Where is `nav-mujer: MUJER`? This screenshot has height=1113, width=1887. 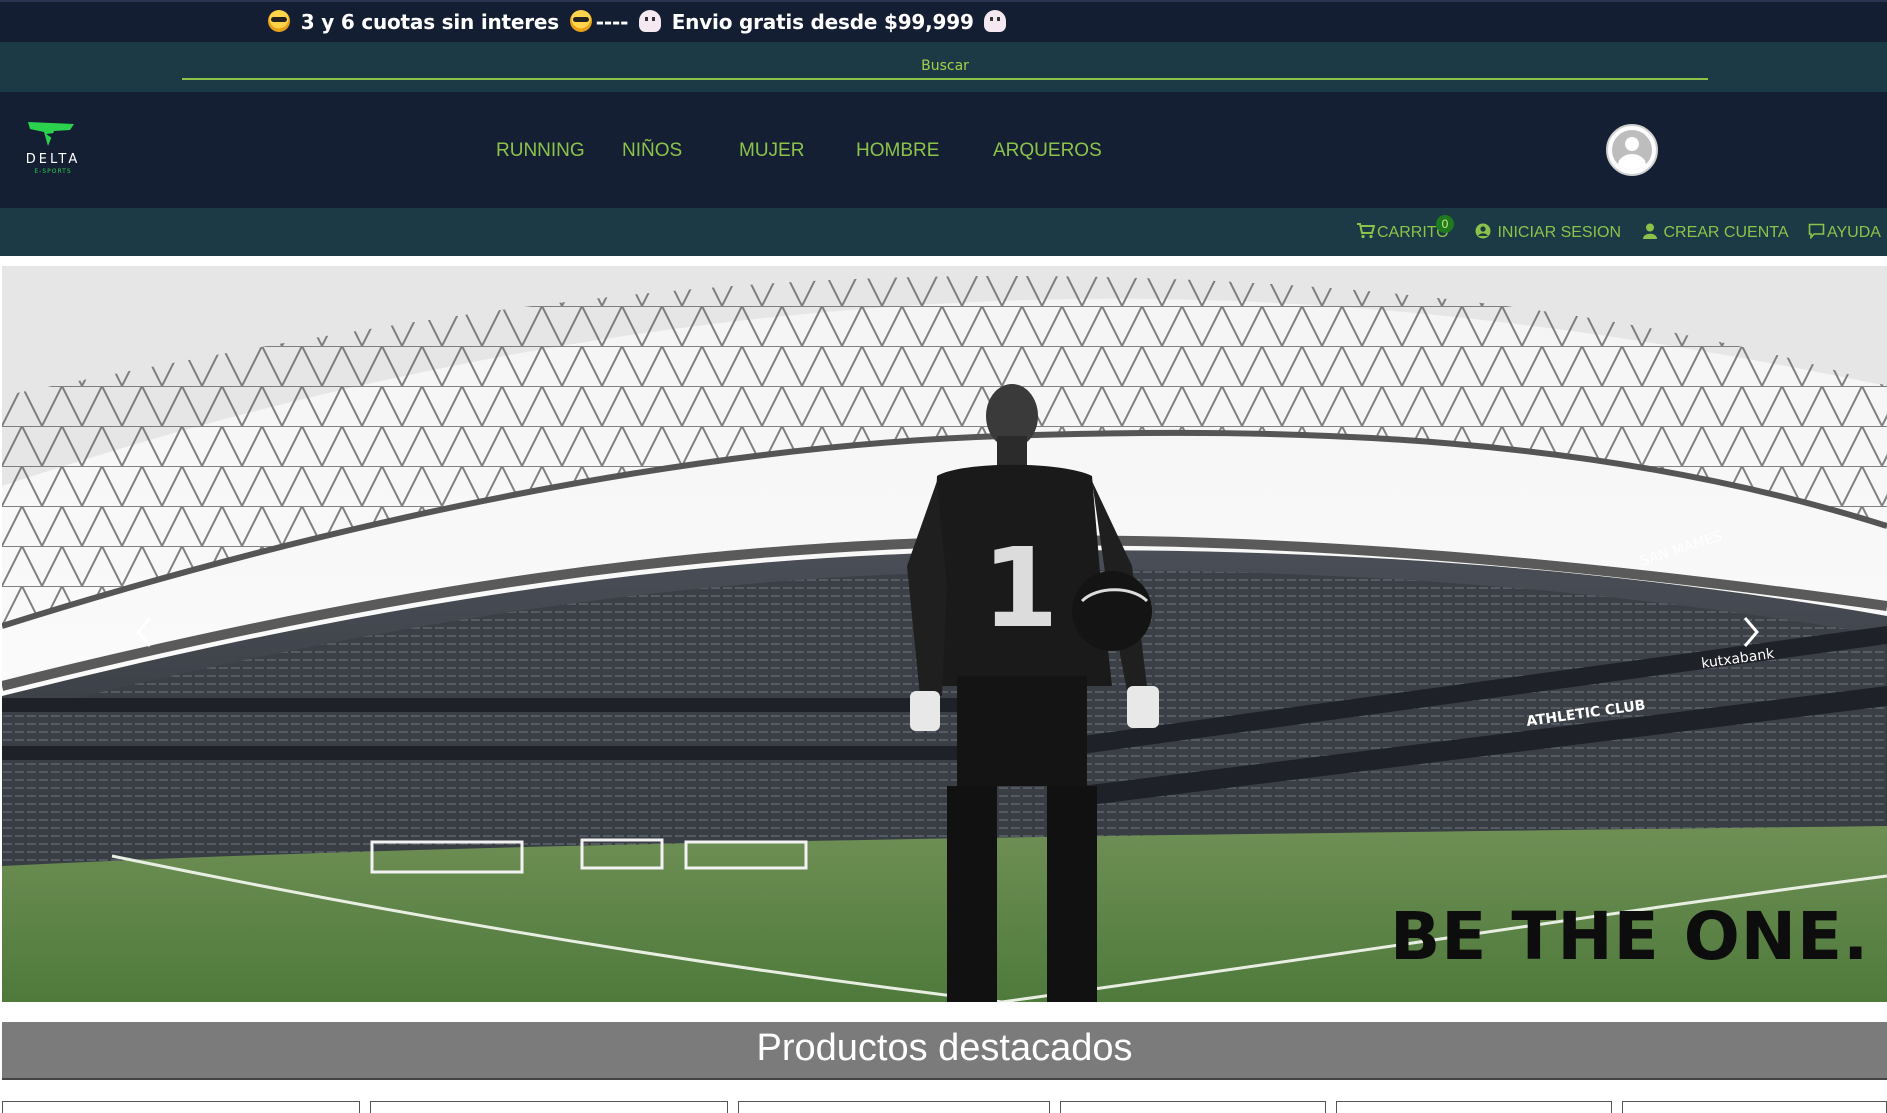 nav-mujer: MUJER is located at coordinates (771, 151).